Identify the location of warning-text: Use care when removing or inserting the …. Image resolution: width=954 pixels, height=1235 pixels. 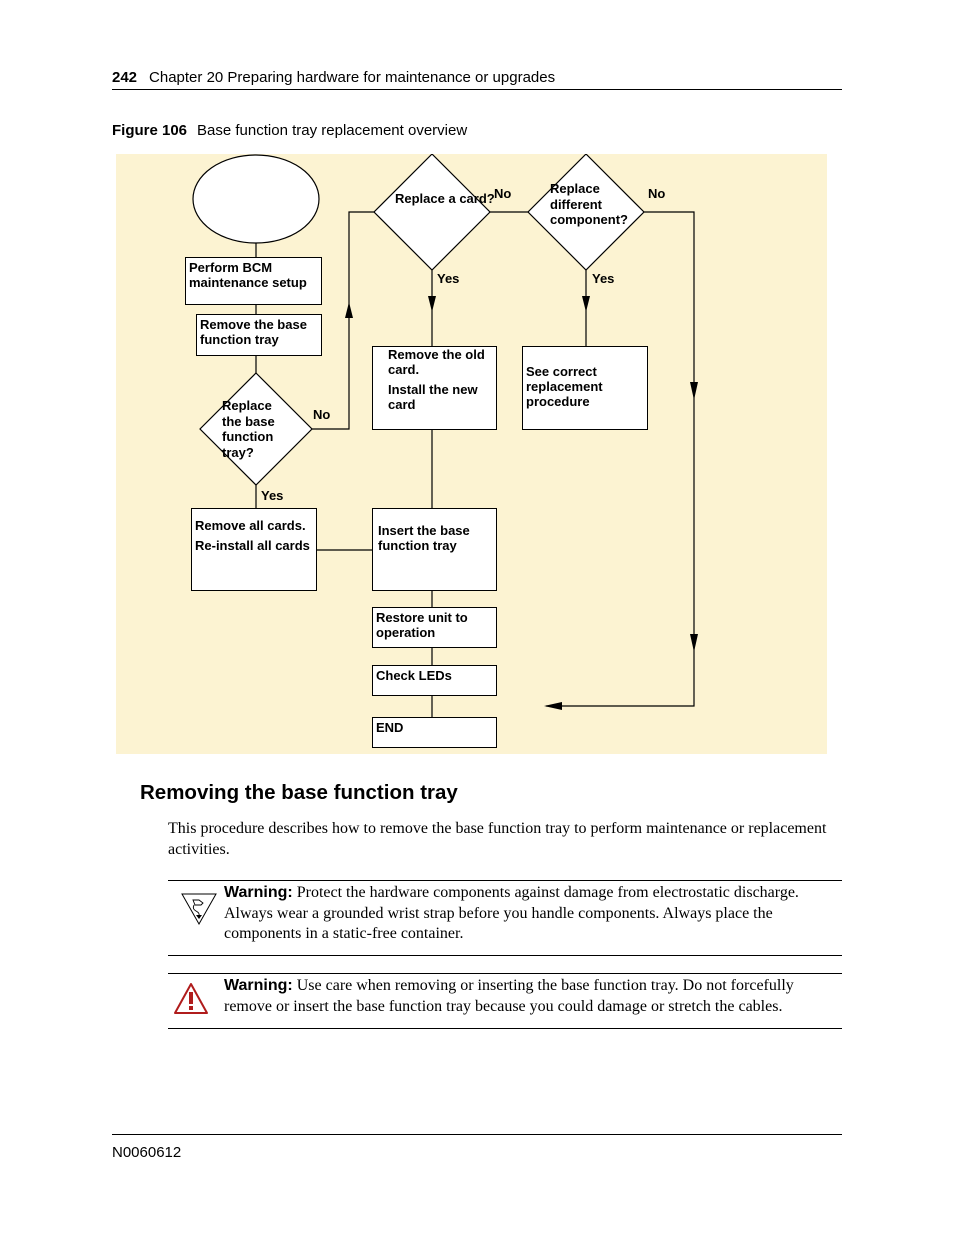
(509, 996).